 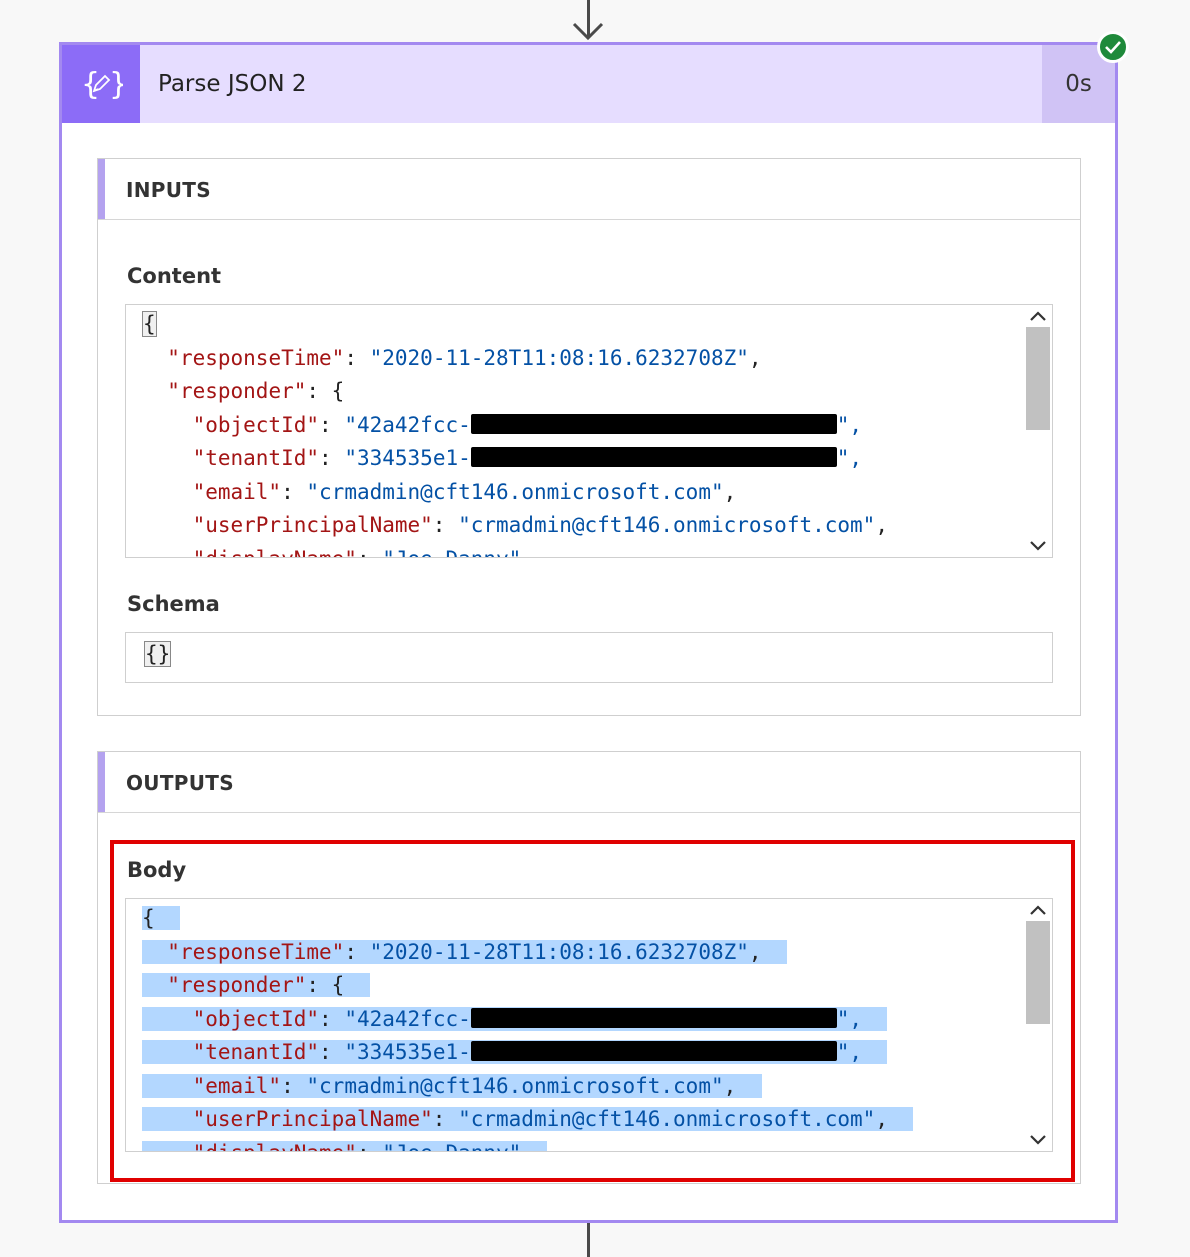 What do you see at coordinates (158, 654) in the screenshot?
I see `schema-value: {}` at bounding box center [158, 654].